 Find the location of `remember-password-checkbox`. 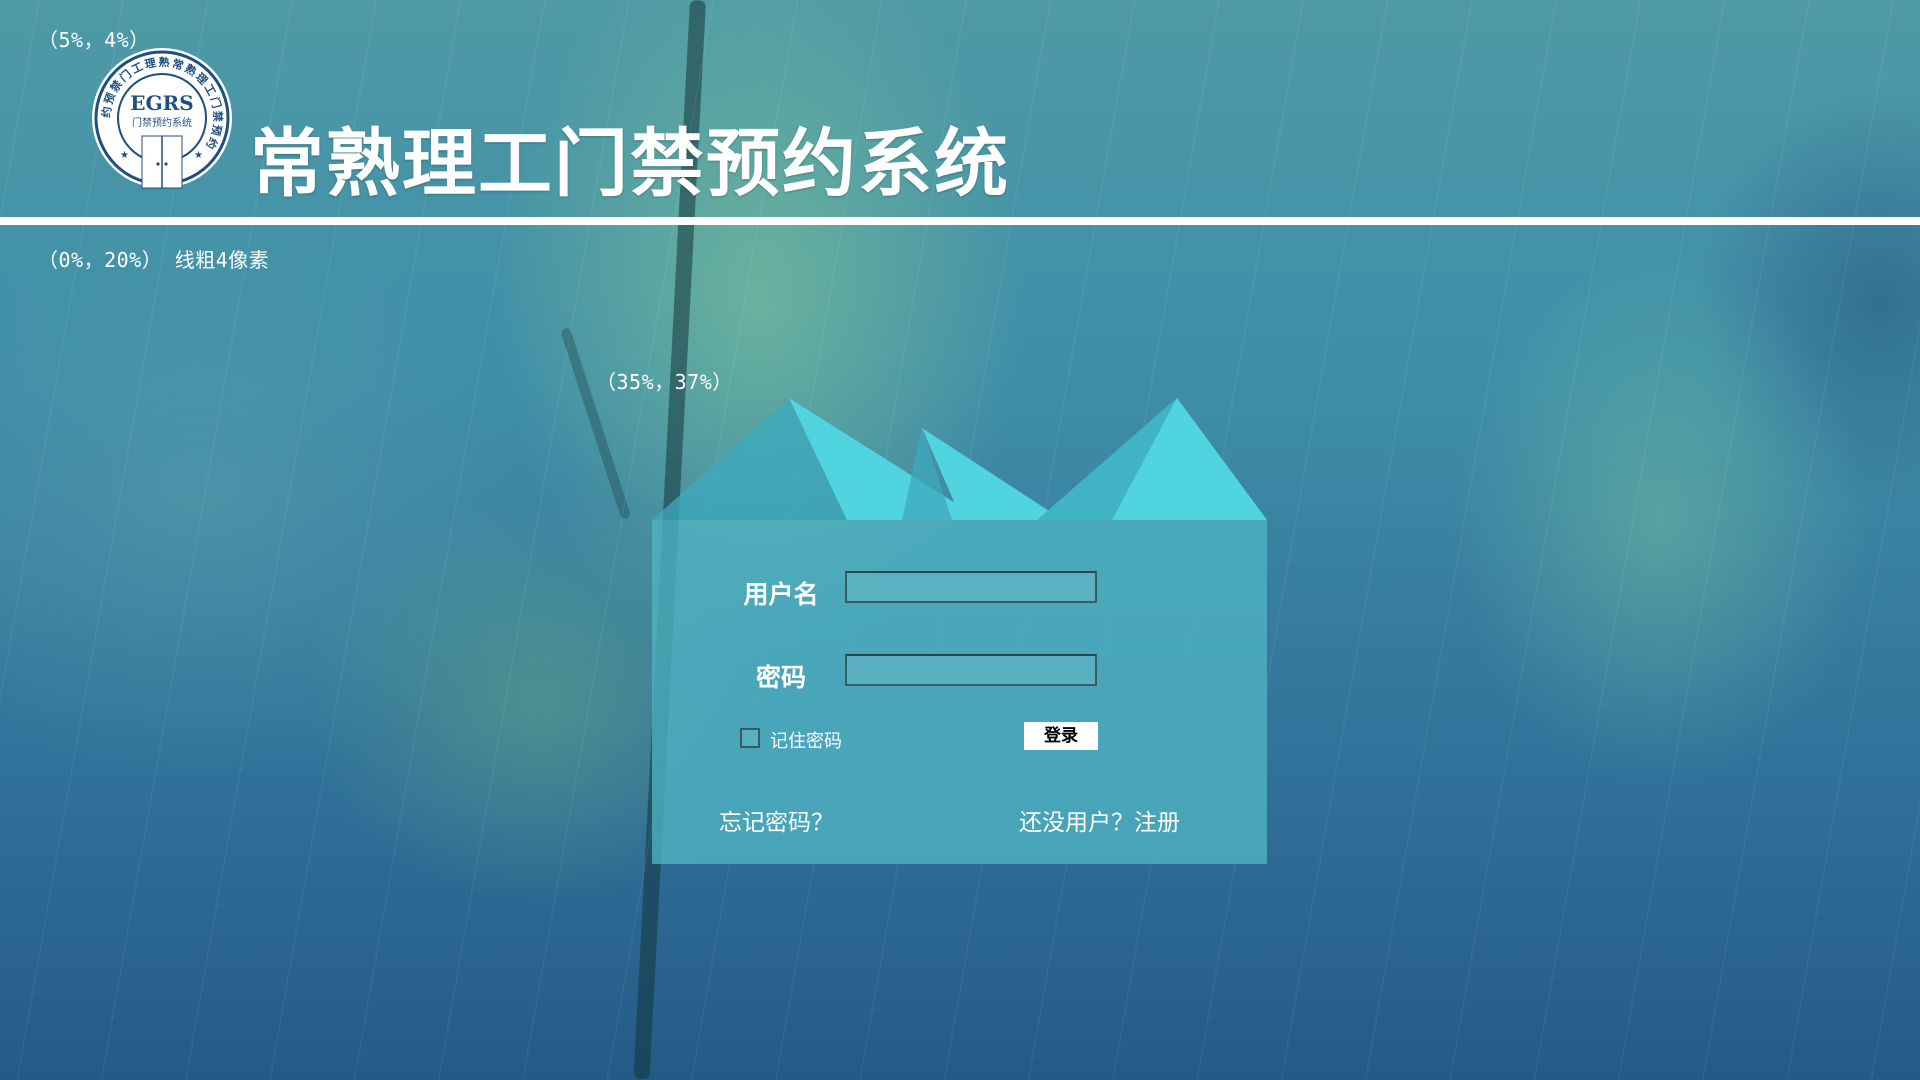

remember-password-checkbox is located at coordinates (750, 738).